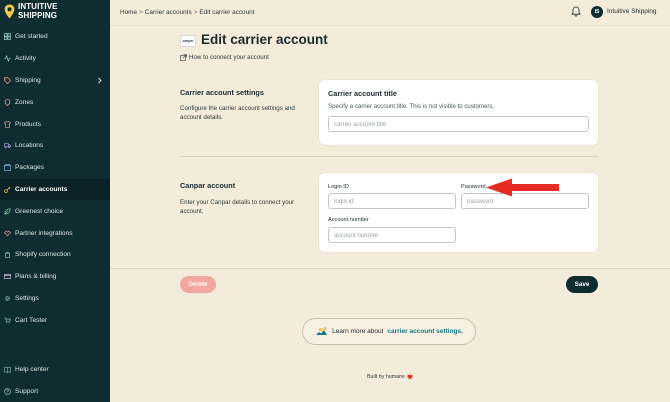 The image size is (670, 402). Describe the element at coordinates (7, 233) in the screenshot. I see `handshake-icon` at that location.